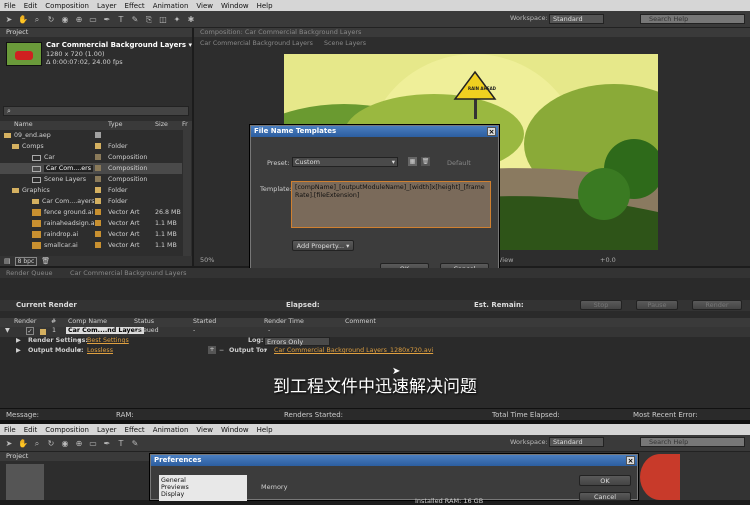  Describe the element at coordinates (91, 179) in the screenshot. I see `list-item: Scene Layers Composition` at that location.